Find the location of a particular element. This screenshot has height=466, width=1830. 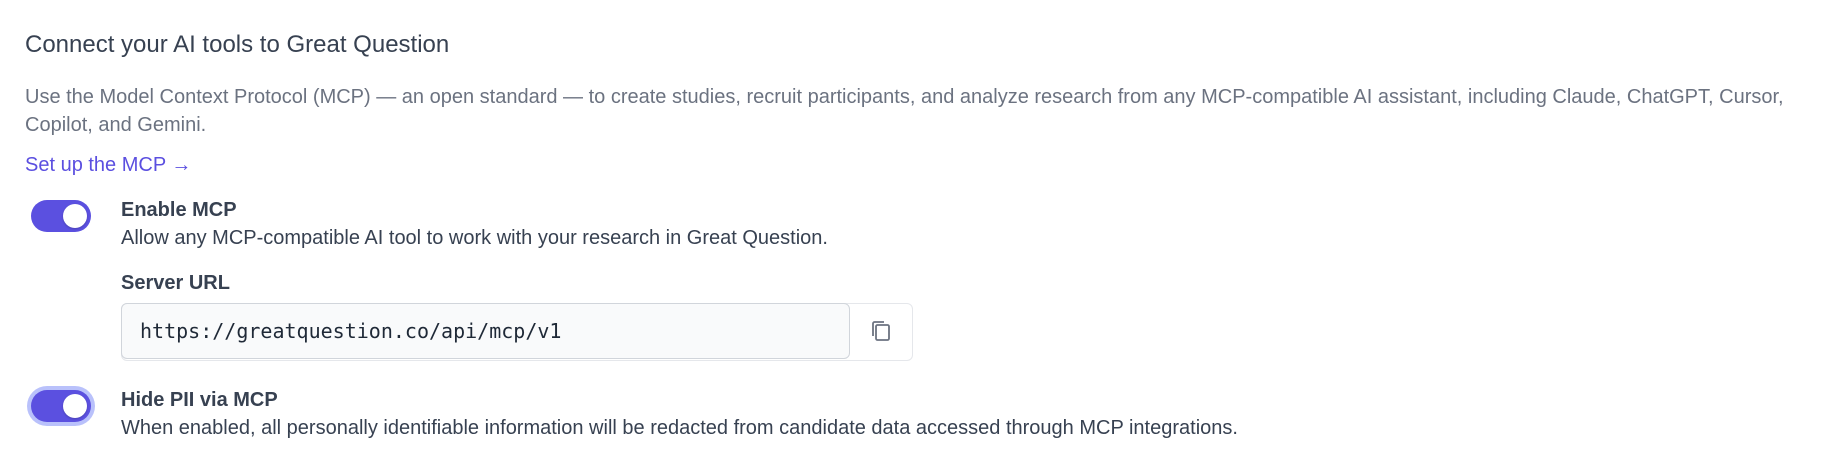

hide-pii-toggle is located at coordinates (61, 406).